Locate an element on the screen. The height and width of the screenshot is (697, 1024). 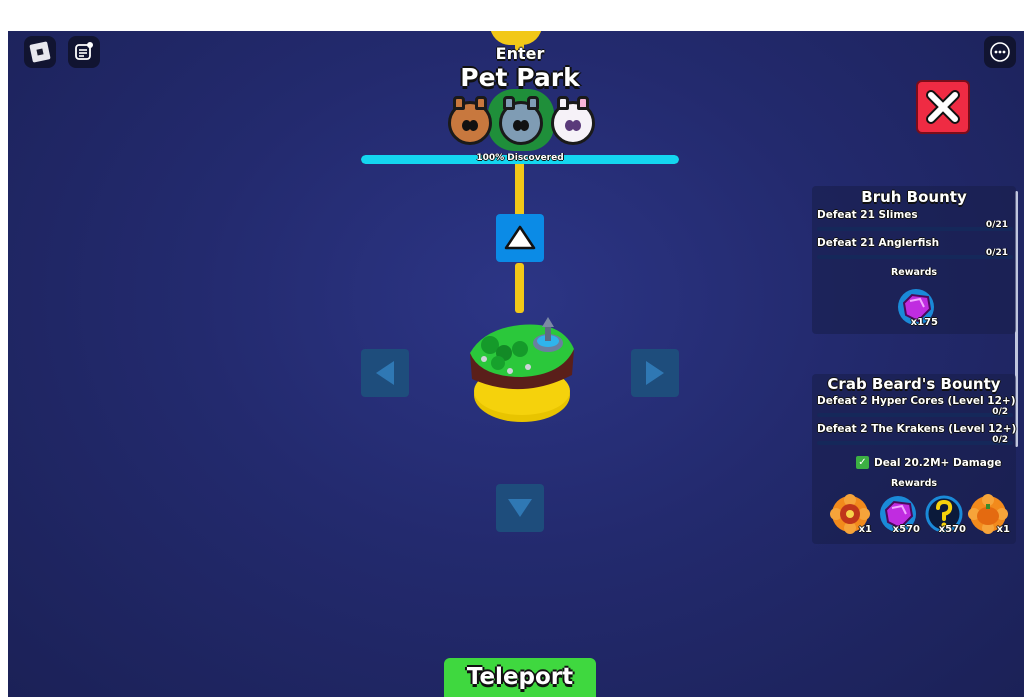
nav-right-button is located at coordinates (655, 373).